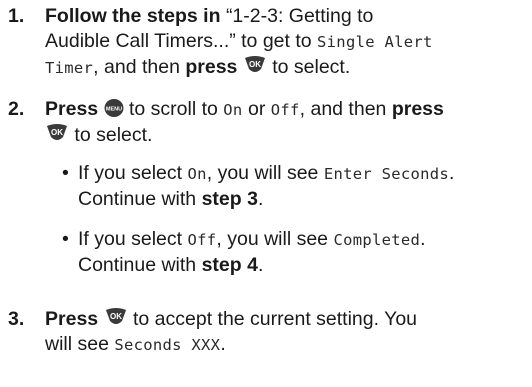  What do you see at coordinates (377, 240) in the screenshot?
I see `lcd-result: Completed` at bounding box center [377, 240].